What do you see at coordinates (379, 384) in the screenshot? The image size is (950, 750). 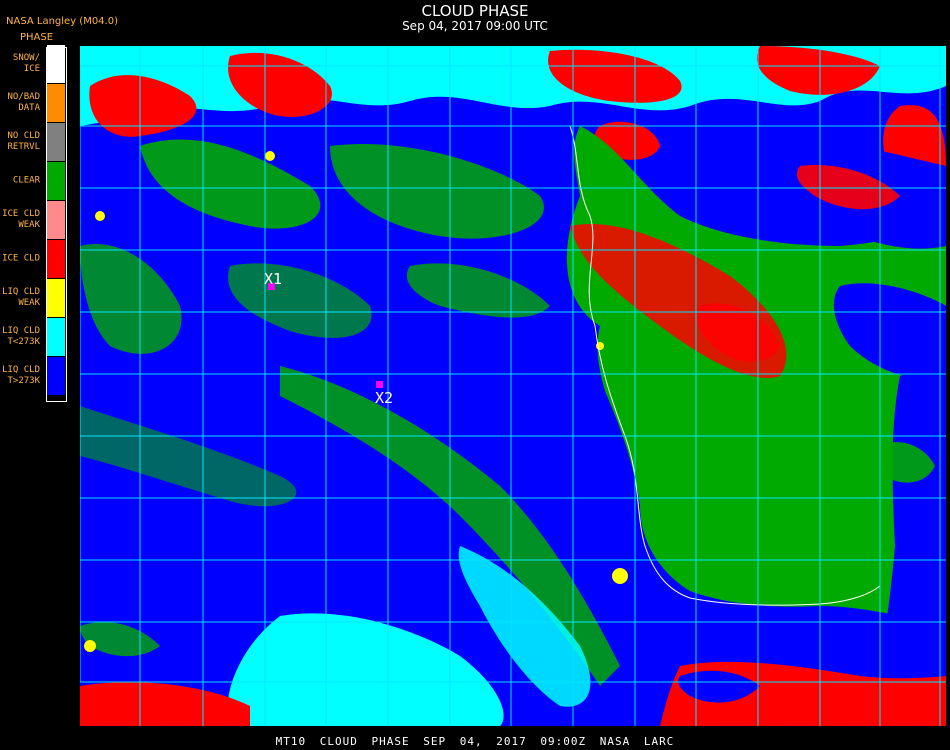 I see `marker-x2` at bounding box center [379, 384].